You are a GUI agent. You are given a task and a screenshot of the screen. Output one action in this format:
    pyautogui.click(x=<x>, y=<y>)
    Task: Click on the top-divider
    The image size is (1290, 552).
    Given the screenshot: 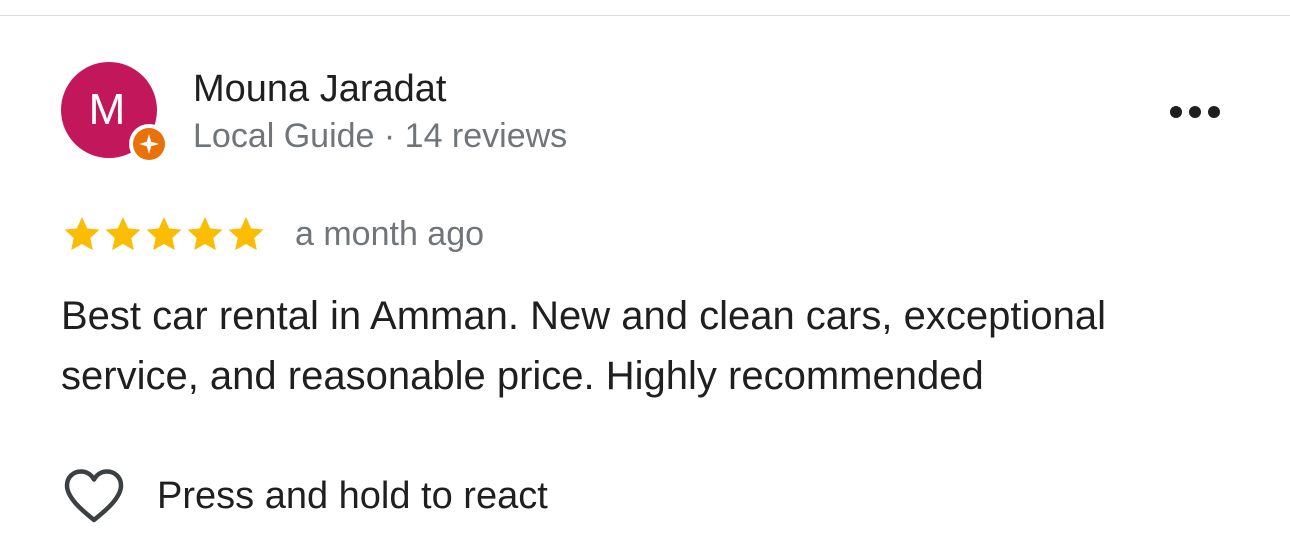 What is the action you would take?
    pyautogui.click(x=645, y=15)
    